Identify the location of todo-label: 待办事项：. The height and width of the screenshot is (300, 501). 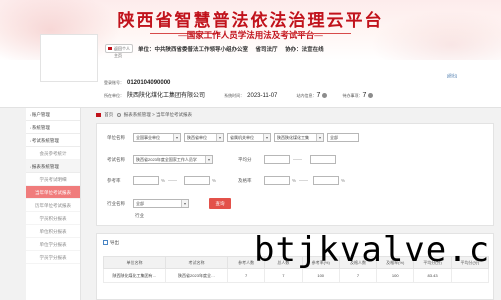
(352, 95).